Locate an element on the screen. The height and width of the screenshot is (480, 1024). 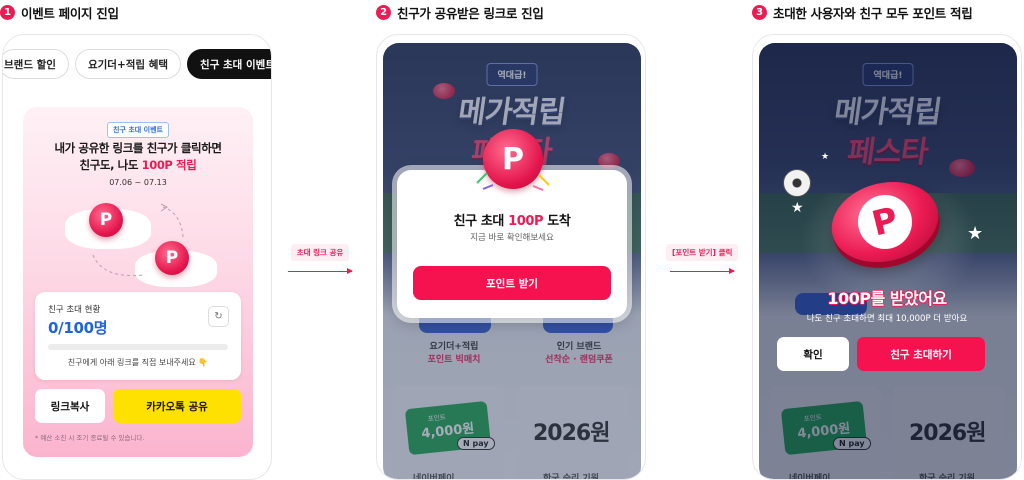
status-hint: 친구에게 아래 링크를 직접 보내주세요 👇 is located at coordinates (138, 362).